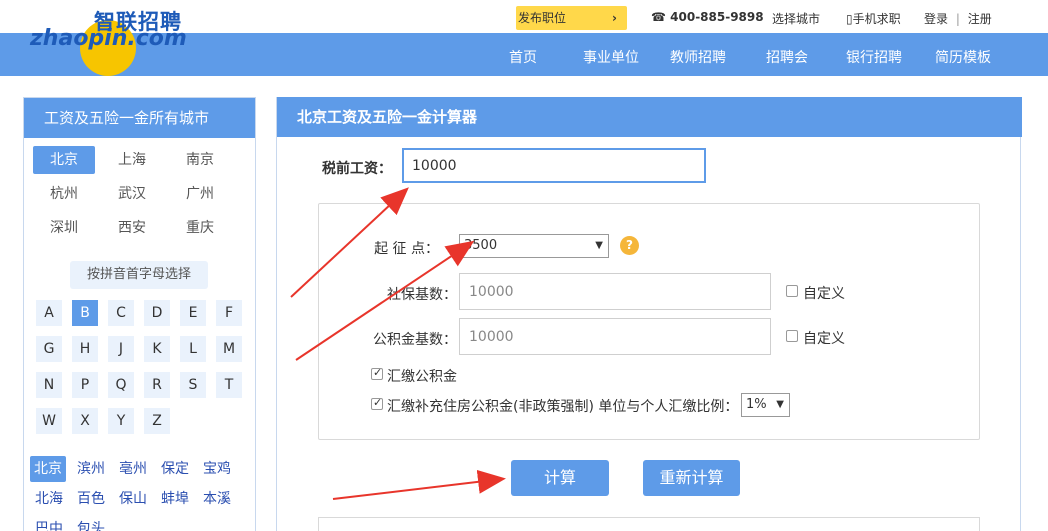  Describe the element at coordinates (377, 373) in the screenshot. I see `pay-housing-checkbox` at that location.